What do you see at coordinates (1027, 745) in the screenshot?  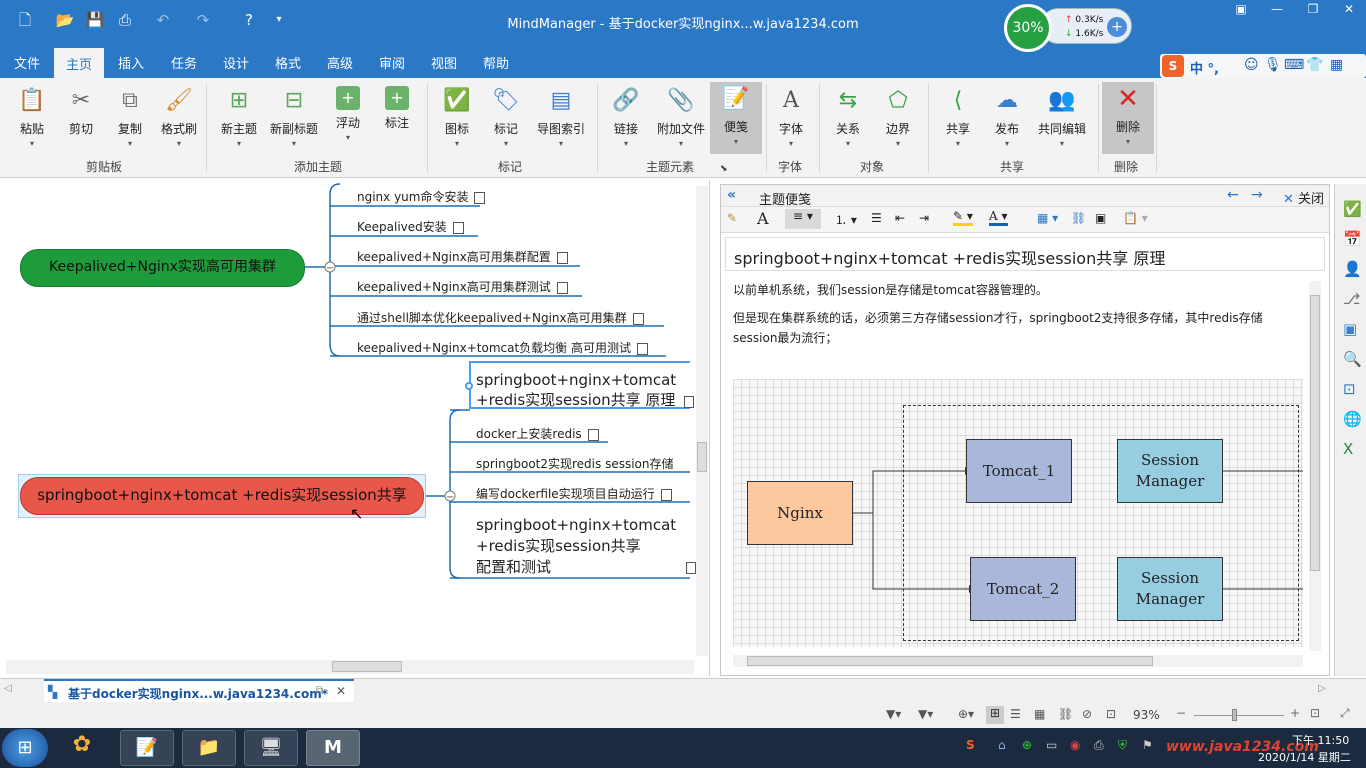 I see `tray-add-icon: ⊕` at bounding box center [1027, 745].